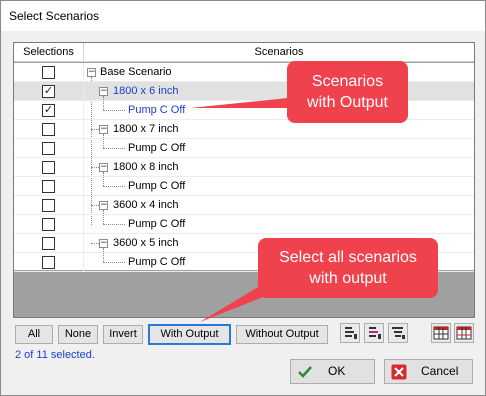 This screenshot has width=486, height=396. What do you see at coordinates (347, 81) in the screenshot?
I see `callout-line: Scenarios` at bounding box center [347, 81].